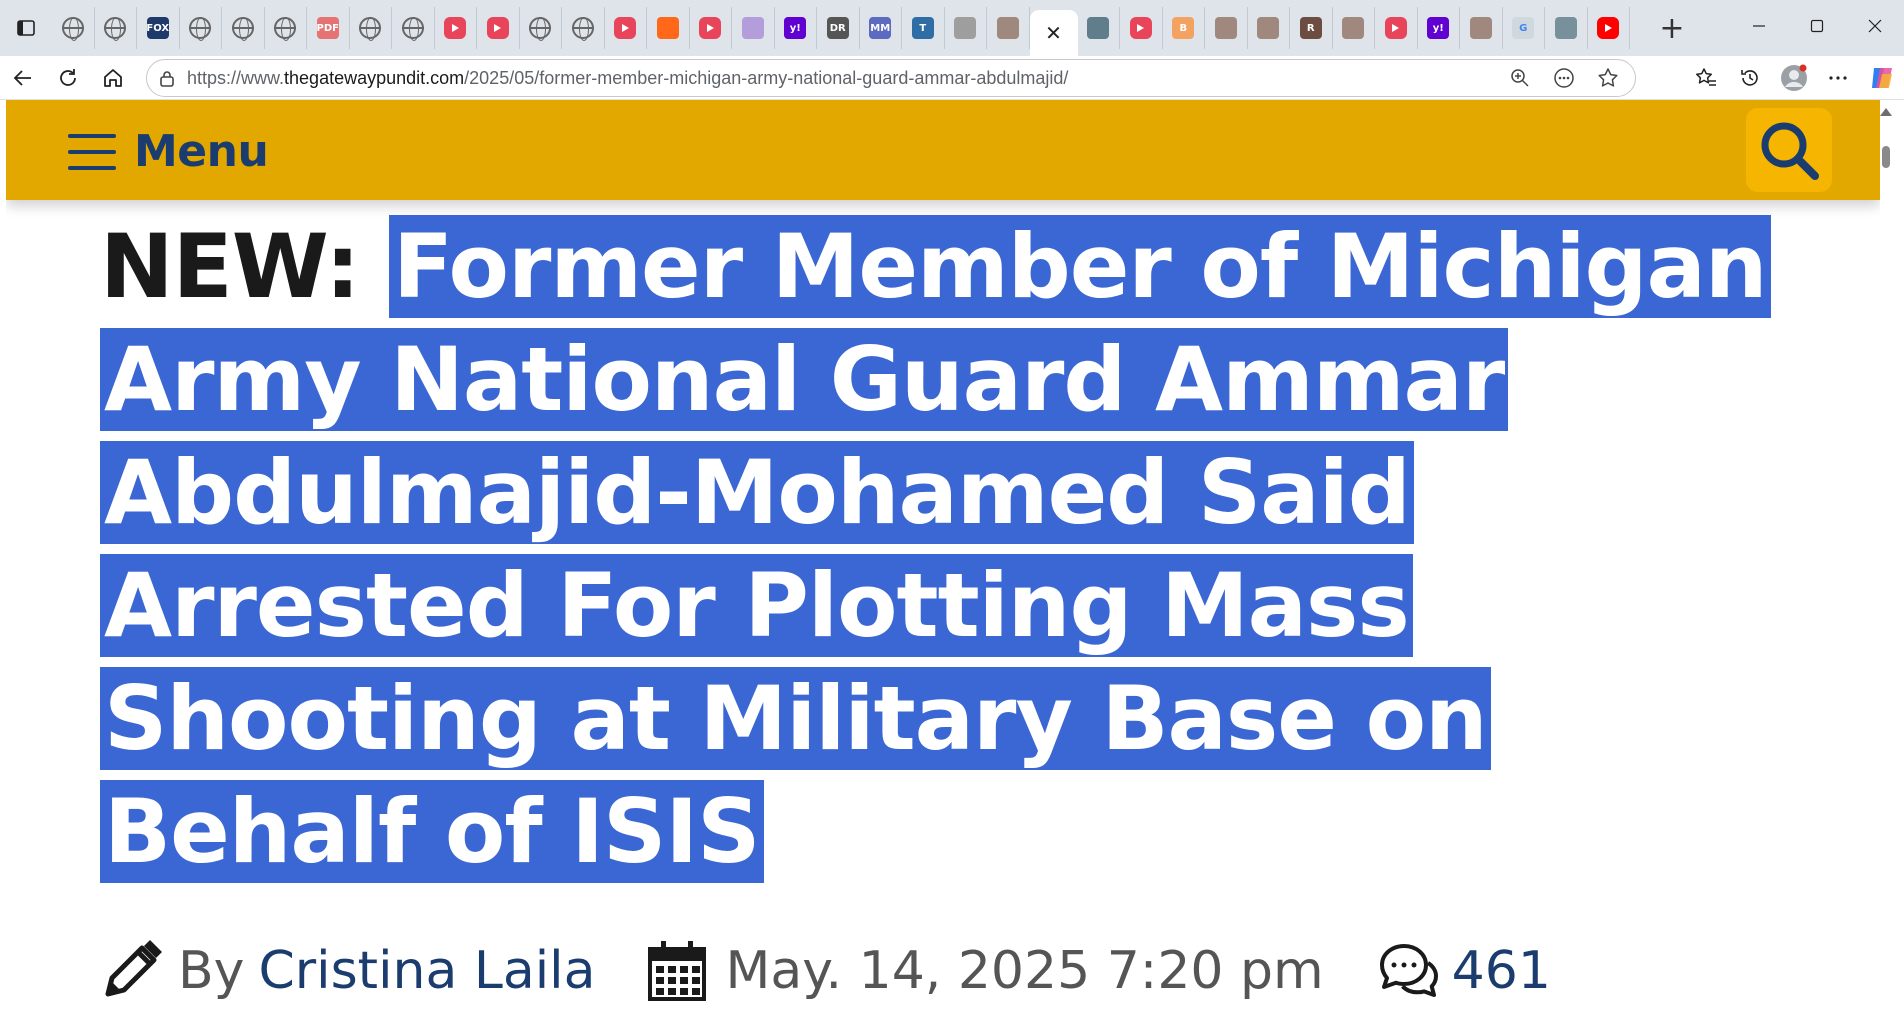  Describe the element at coordinates (1024, 971) in the screenshot. I see `publish-date: May. 14, 2025 7:20 pm` at that location.